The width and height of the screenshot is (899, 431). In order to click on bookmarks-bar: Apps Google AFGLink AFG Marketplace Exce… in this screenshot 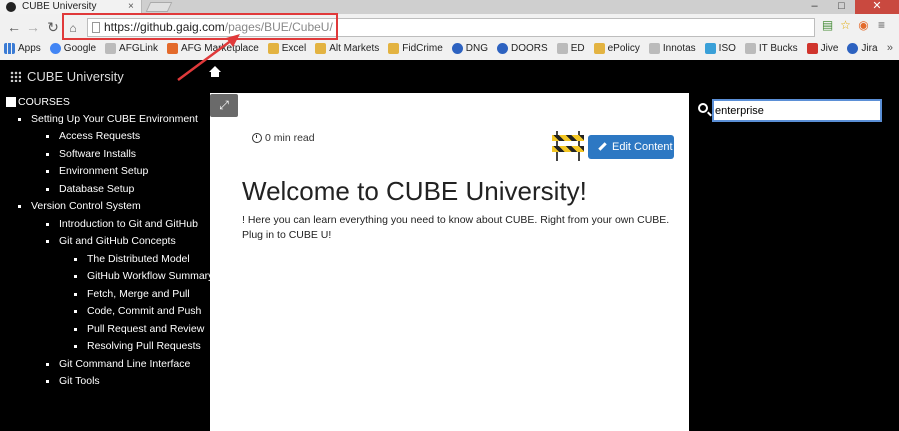, I will do `click(449, 48)`.